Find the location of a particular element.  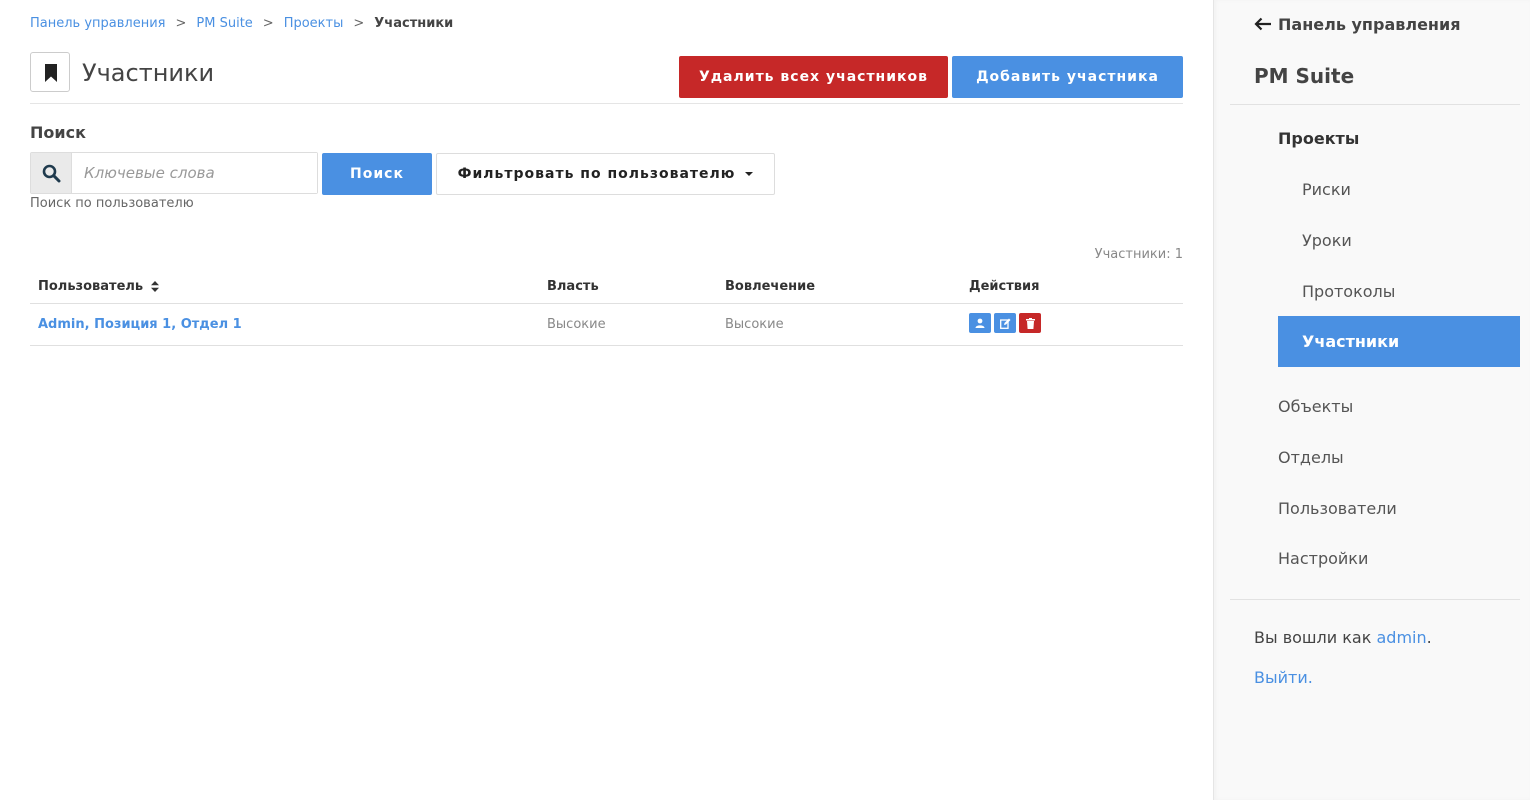

user-icon is located at coordinates (980, 323).